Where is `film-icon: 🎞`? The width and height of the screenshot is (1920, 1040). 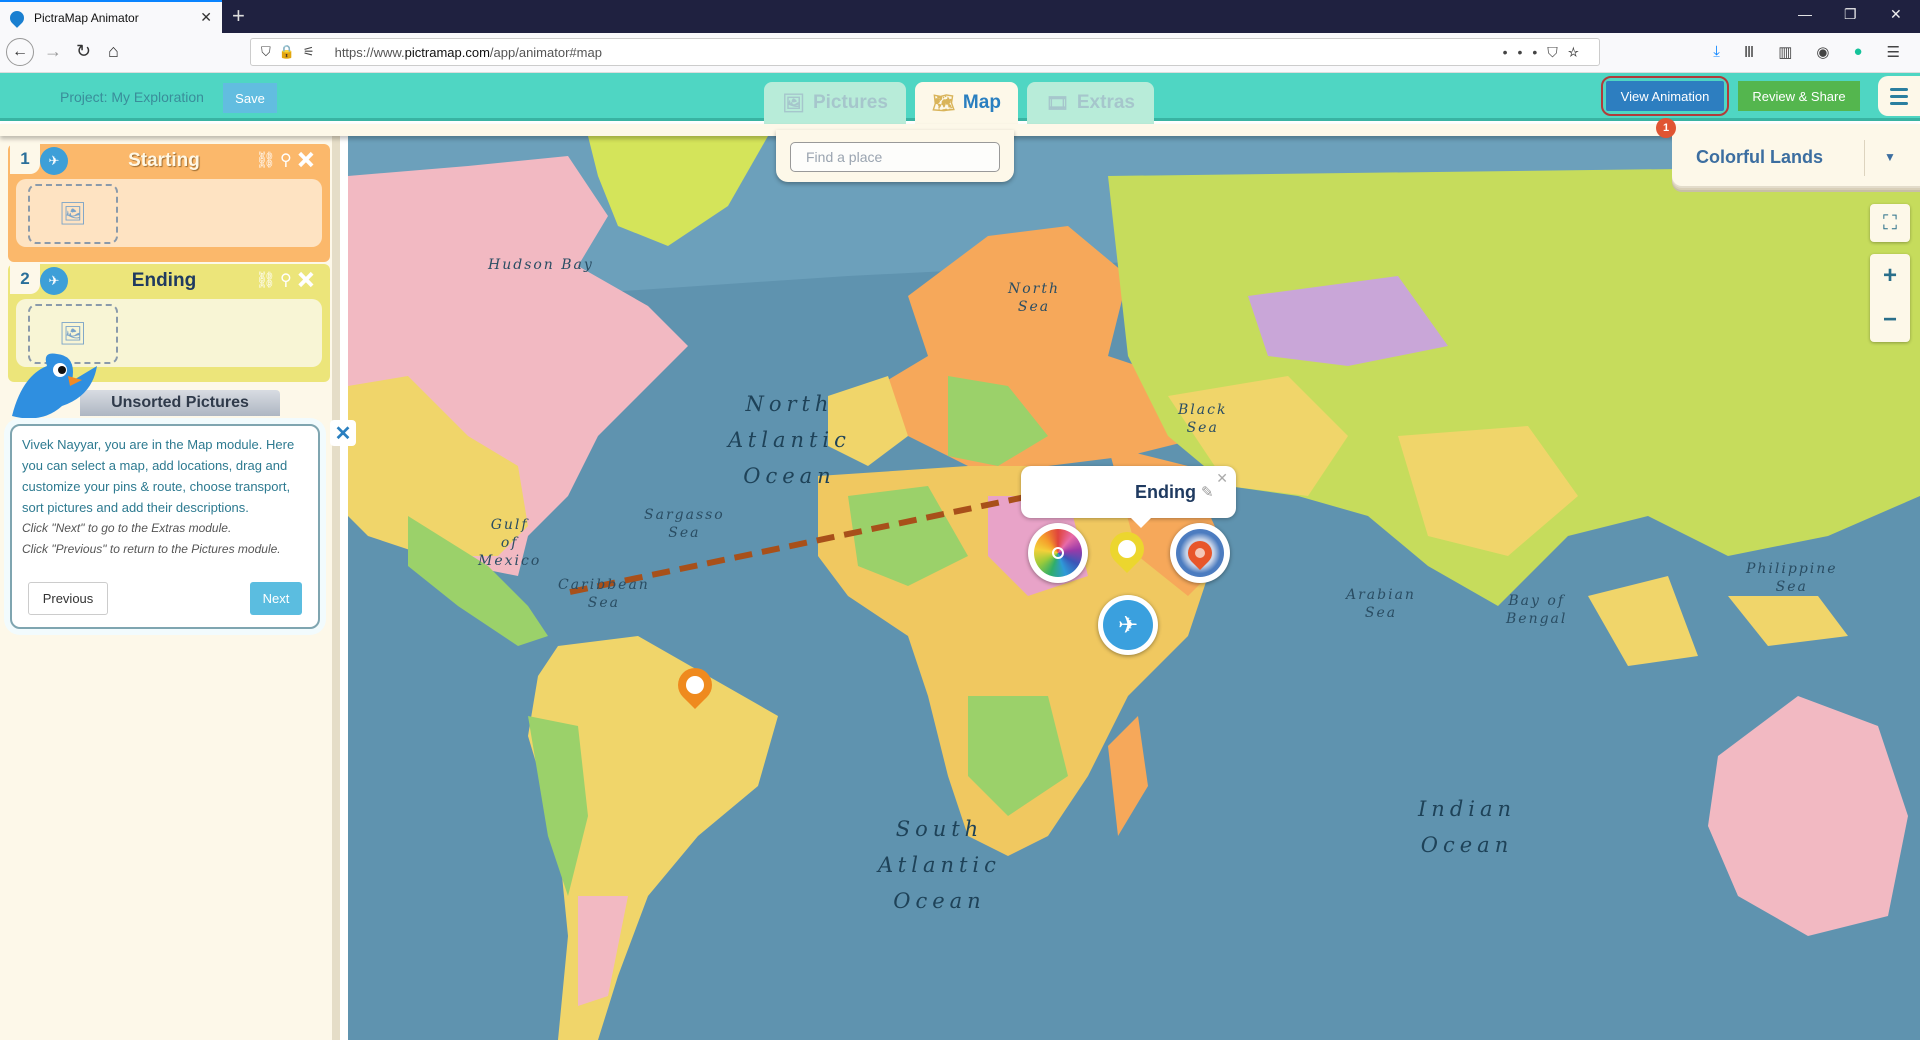
film-icon: 🎞 is located at coordinates (1057, 102).